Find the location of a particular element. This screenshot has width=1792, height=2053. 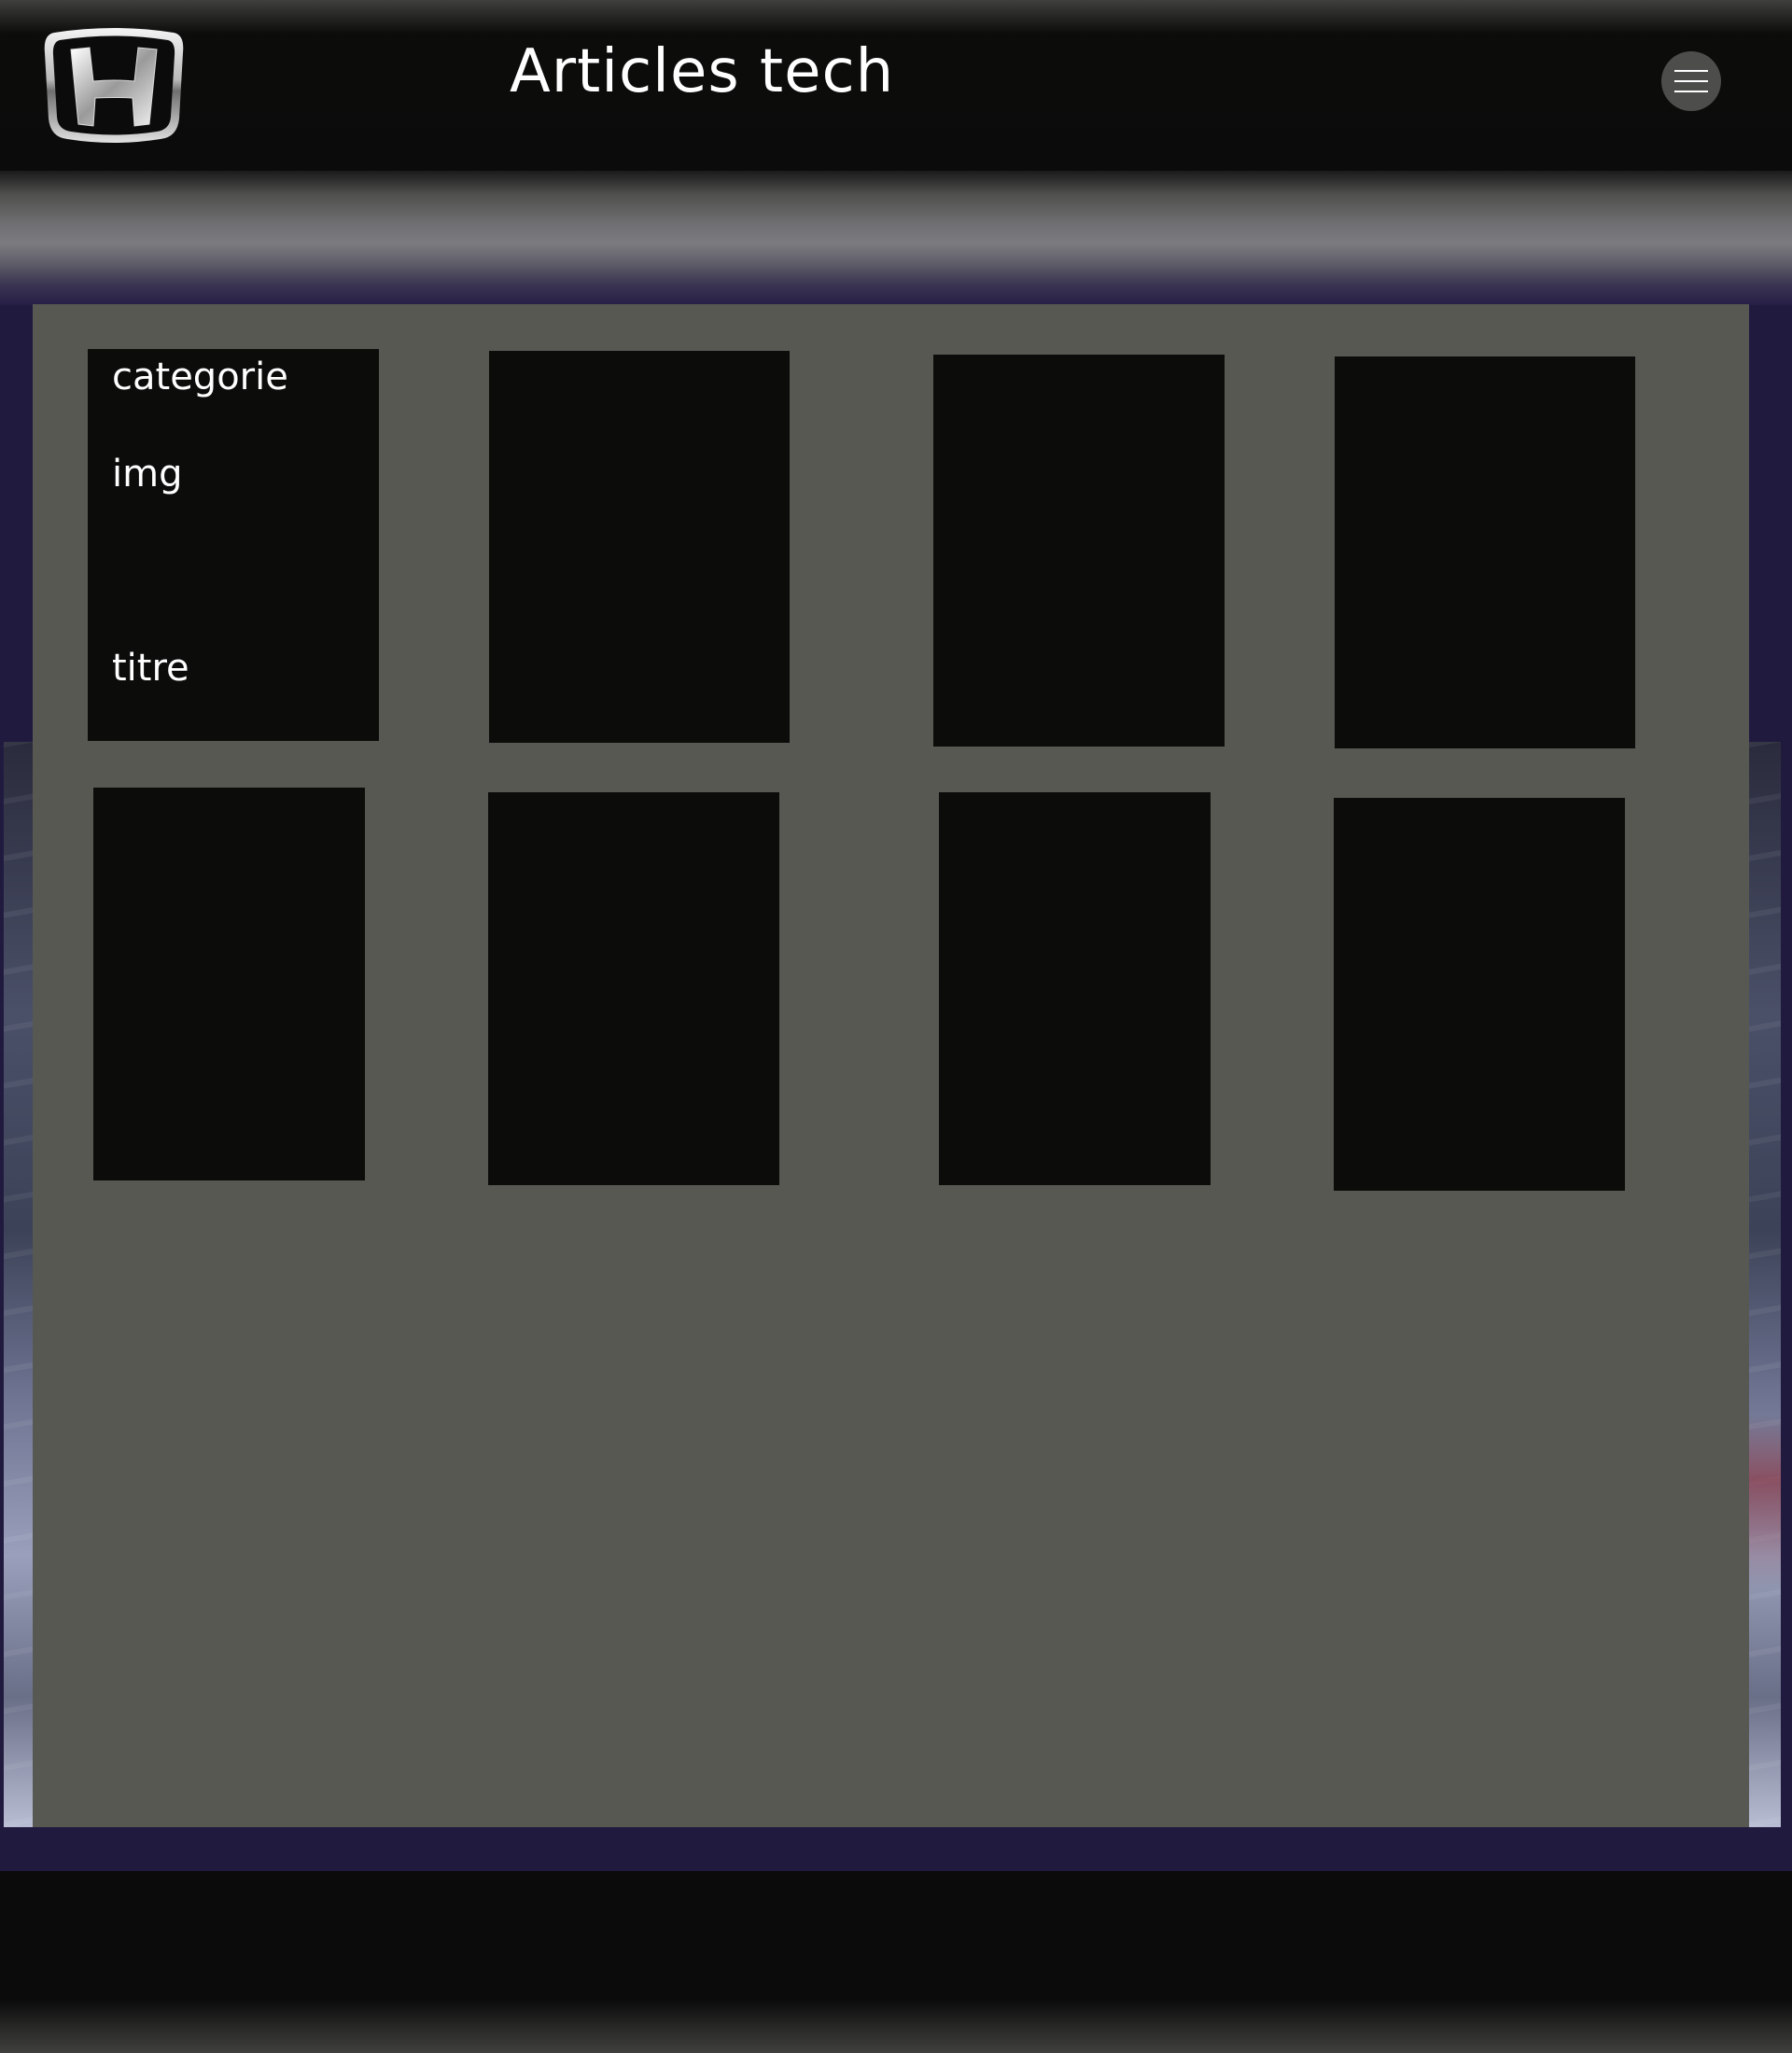

hamburger-menu-icon is located at coordinates (1691, 81).